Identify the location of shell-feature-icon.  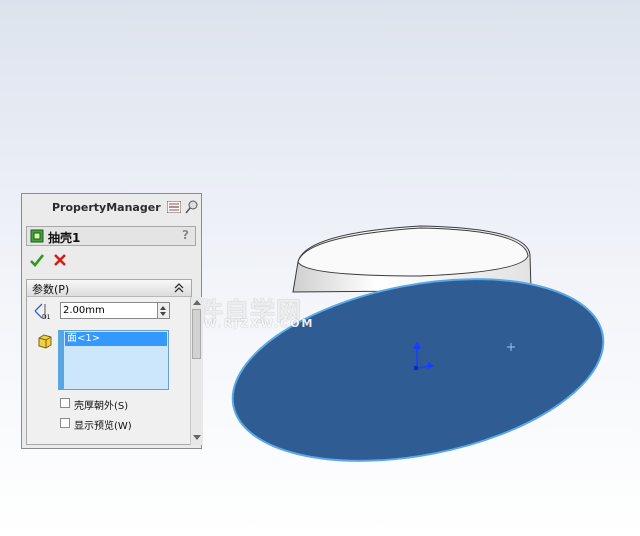
(37, 236).